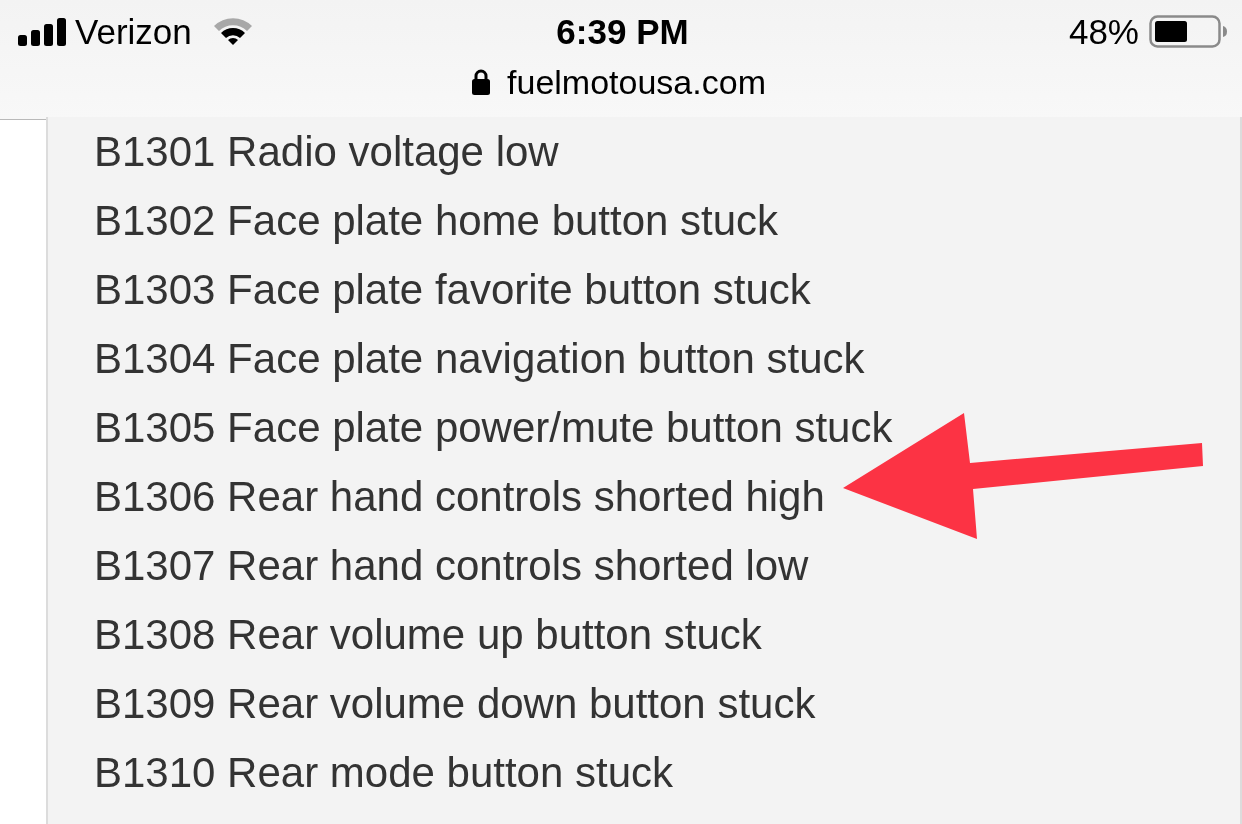  Describe the element at coordinates (133, 31) in the screenshot. I see `carrier-name: Verizon` at that location.